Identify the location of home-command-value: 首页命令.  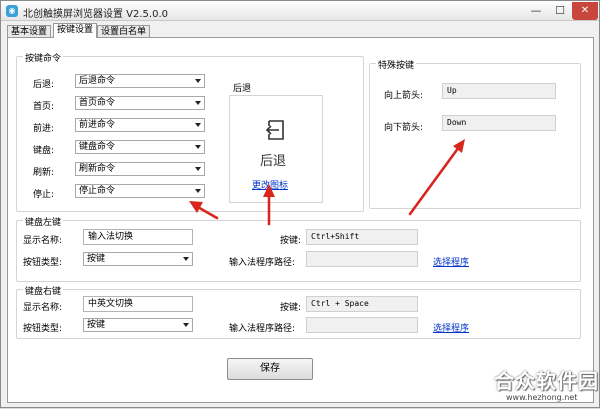
(97, 103).